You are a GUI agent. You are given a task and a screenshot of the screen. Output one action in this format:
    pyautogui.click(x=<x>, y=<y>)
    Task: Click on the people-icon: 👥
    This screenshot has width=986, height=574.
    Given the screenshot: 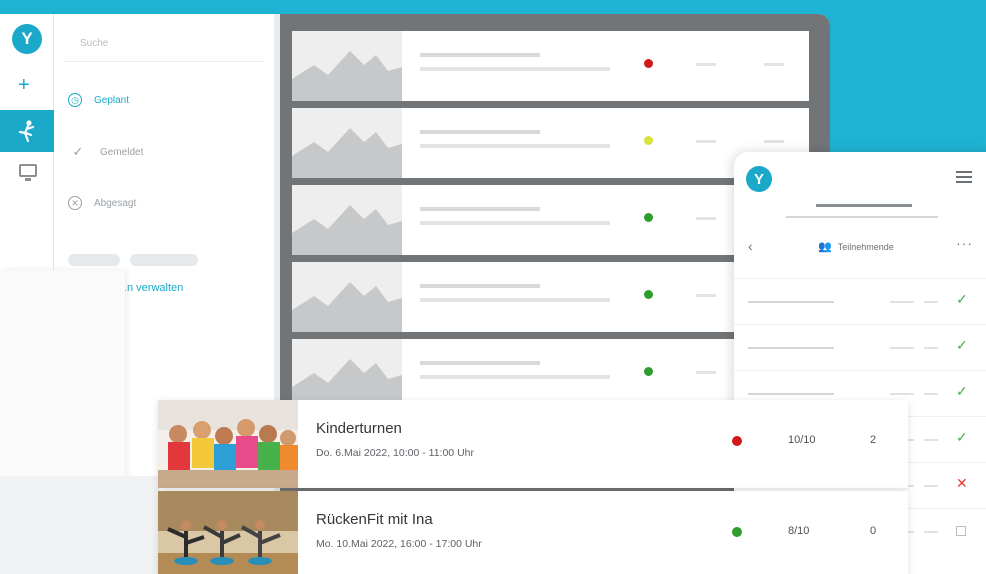 What is the action you would take?
    pyautogui.click(x=825, y=247)
    